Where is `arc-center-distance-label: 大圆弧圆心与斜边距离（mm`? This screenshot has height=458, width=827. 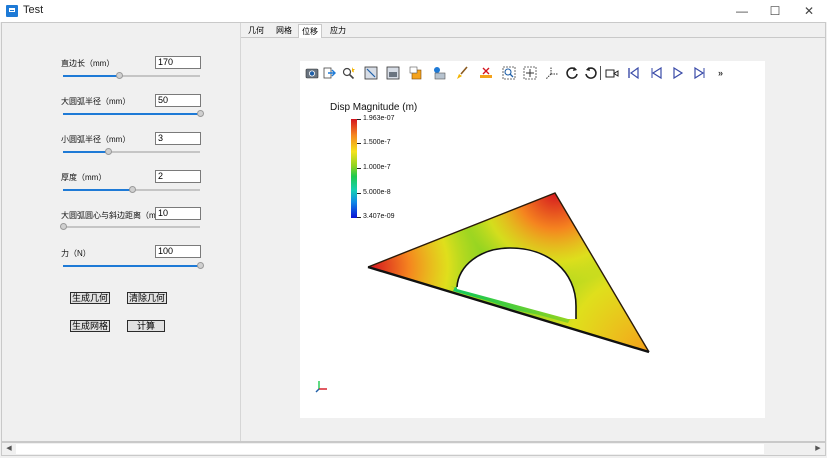
arc-center-distance-label: 大圆弧圆心与斜边距离（mm is located at coordinates (112, 215).